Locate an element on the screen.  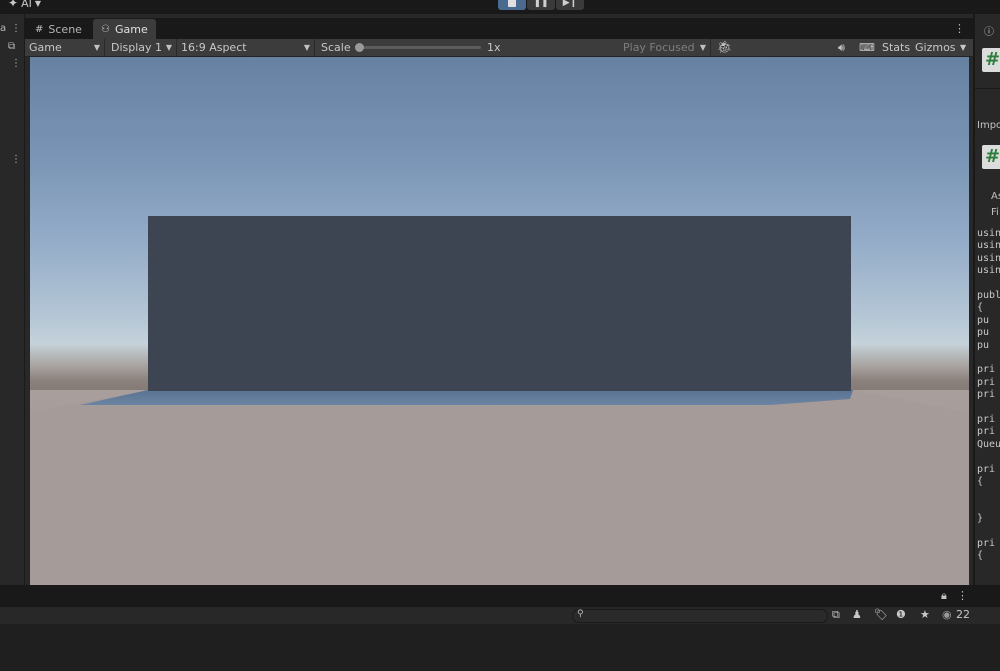
code-line: publi is located at coordinates (988, 295).